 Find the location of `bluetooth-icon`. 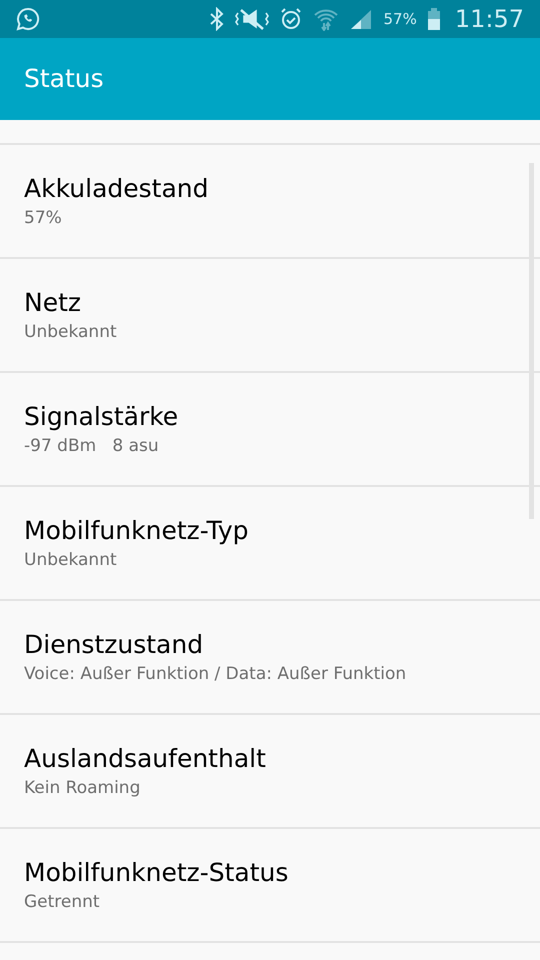

bluetooth-icon is located at coordinates (217, 19).